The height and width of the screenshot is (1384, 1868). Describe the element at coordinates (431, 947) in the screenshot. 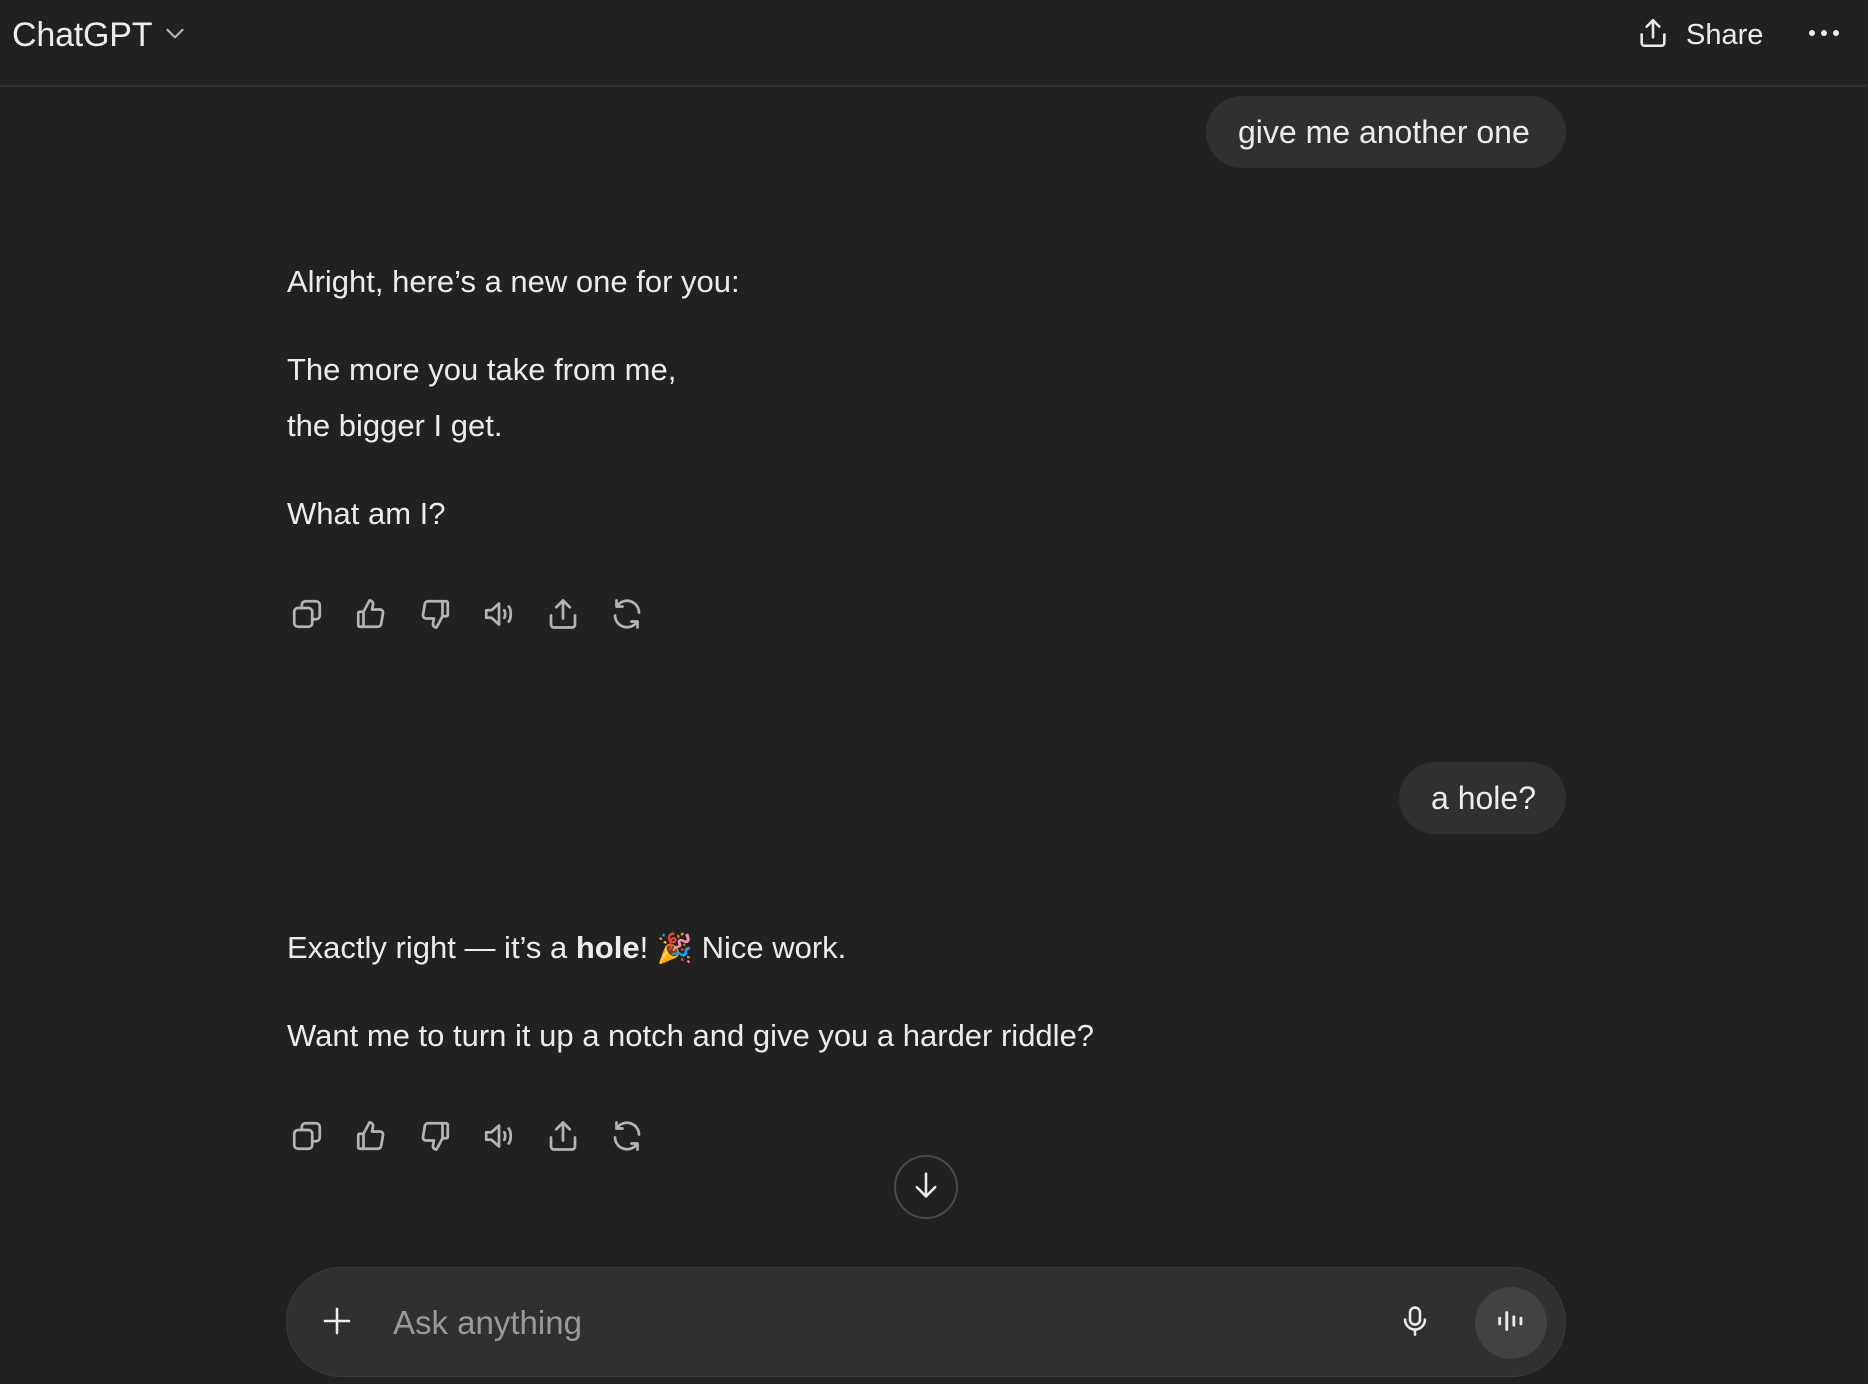

I see `assistant-text-segment: Exactly right — it’s a` at that location.